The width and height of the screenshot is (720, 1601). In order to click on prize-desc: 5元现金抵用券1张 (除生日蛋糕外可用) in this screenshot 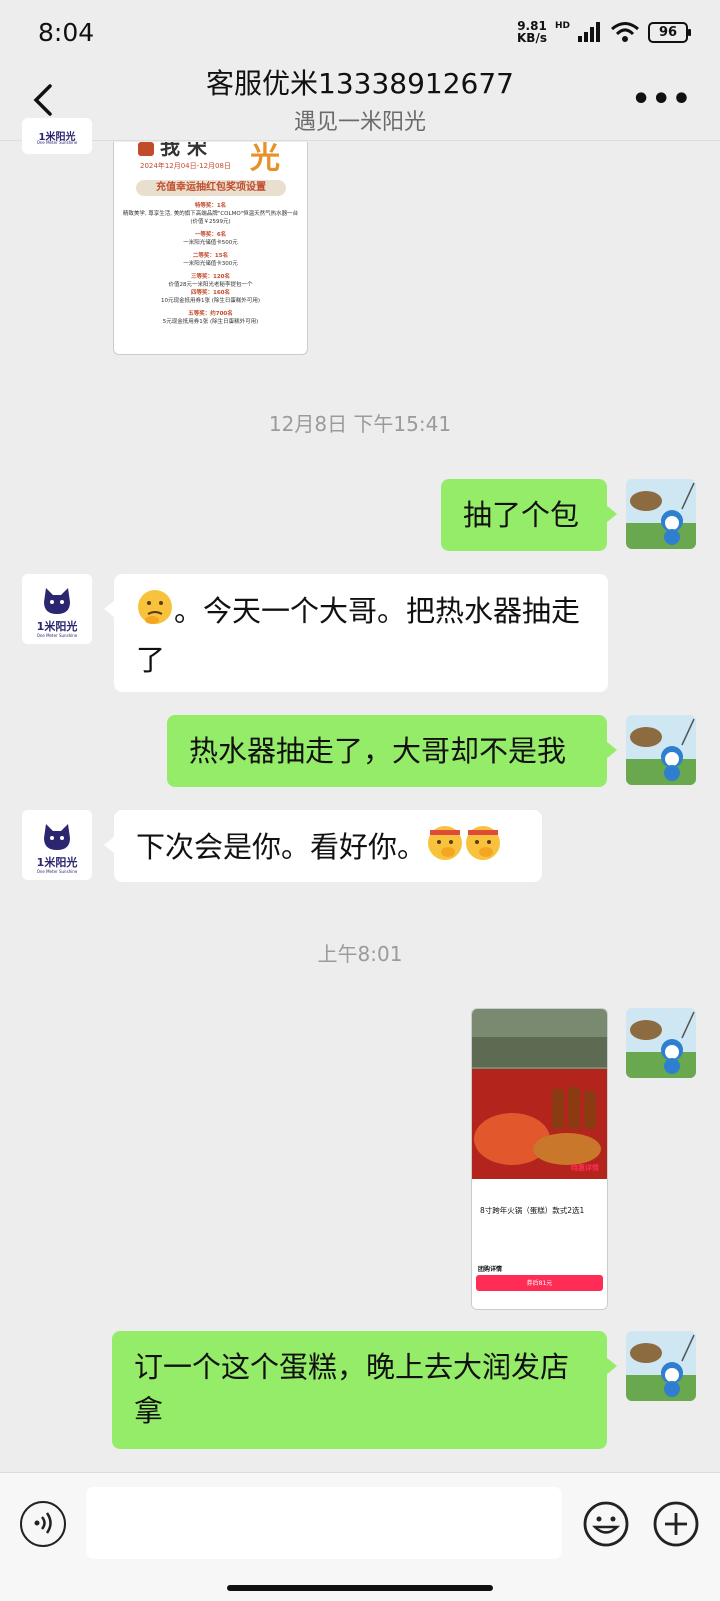, I will do `click(210, 322)`.